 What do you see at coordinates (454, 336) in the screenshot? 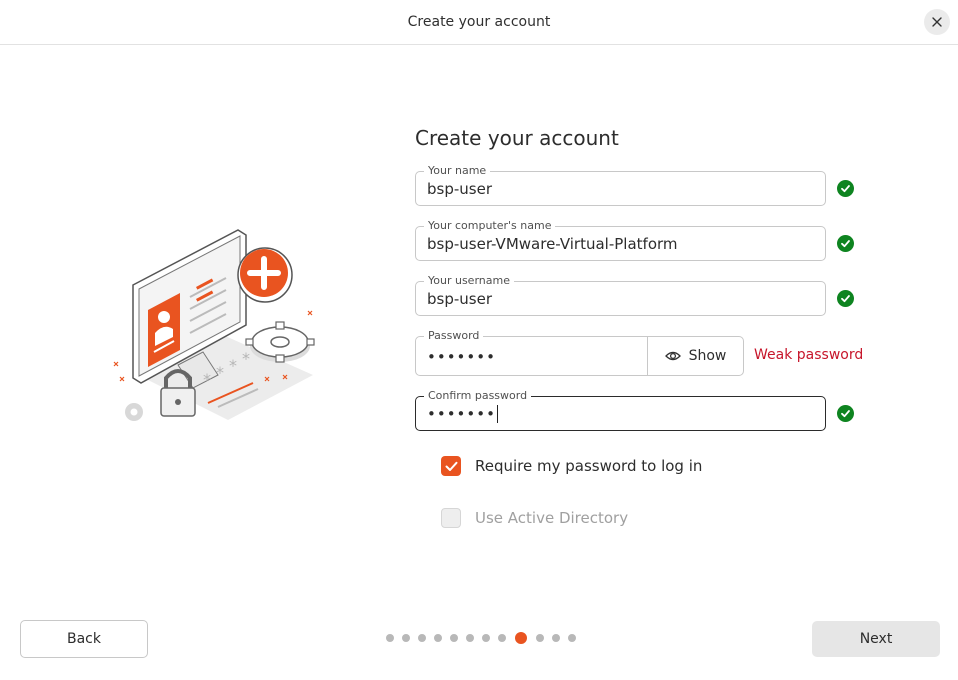
I see `password-field-label: Password` at bounding box center [454, 336].